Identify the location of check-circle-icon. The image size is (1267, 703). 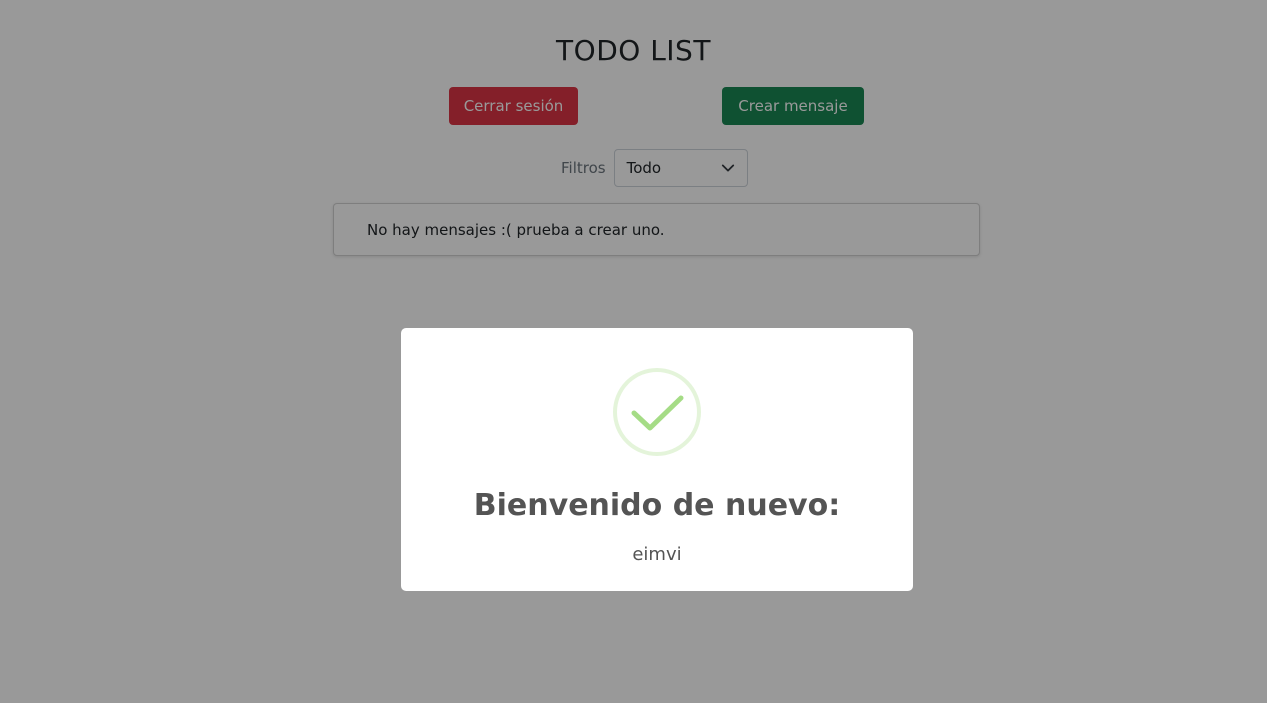
(657, 412).